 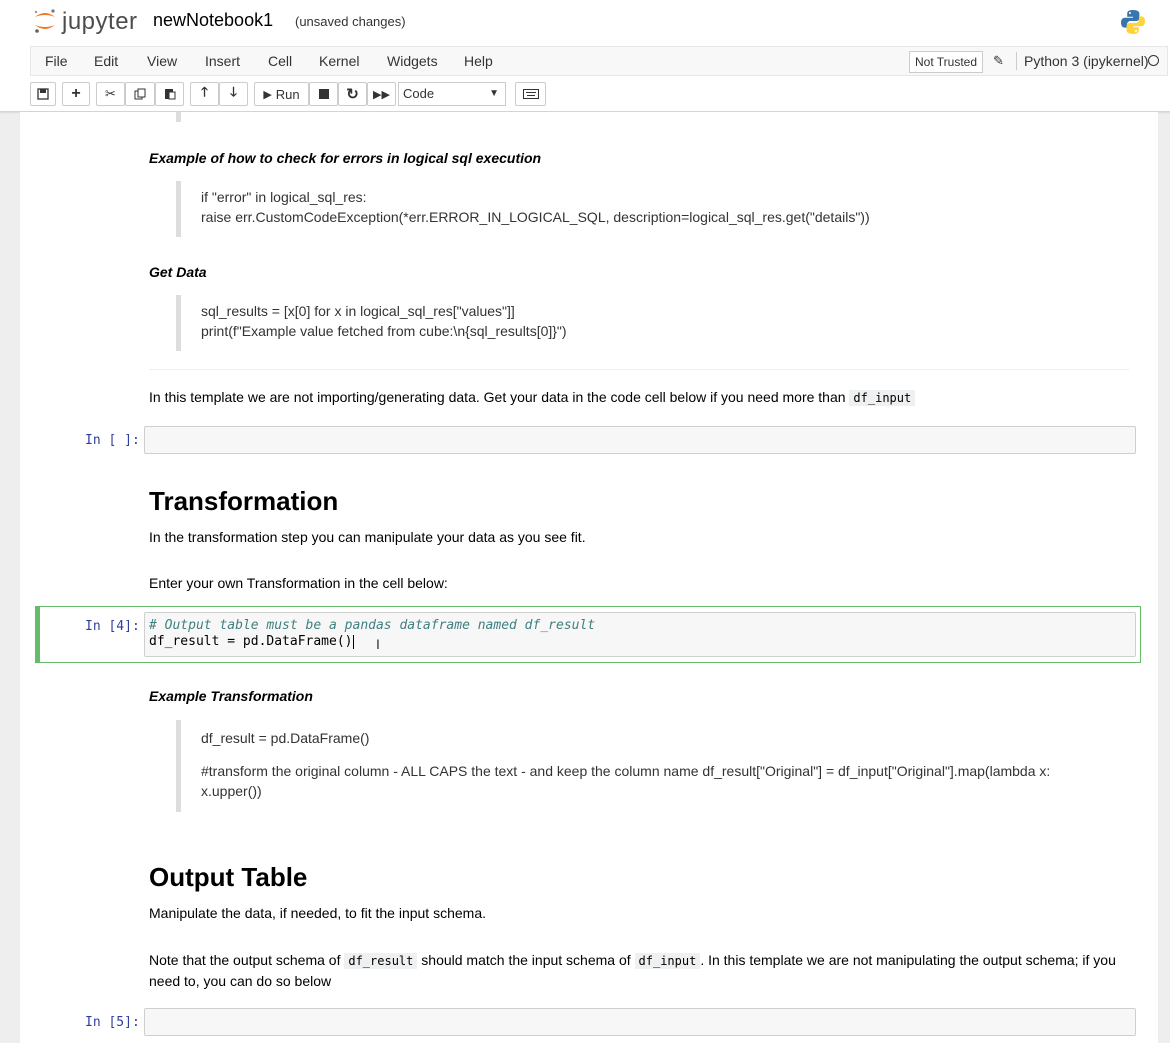 What do you see at coordinates (667, 961) in the screenshot?
I see `note-code-df-input: df_input` at bounding box center [667, 961].